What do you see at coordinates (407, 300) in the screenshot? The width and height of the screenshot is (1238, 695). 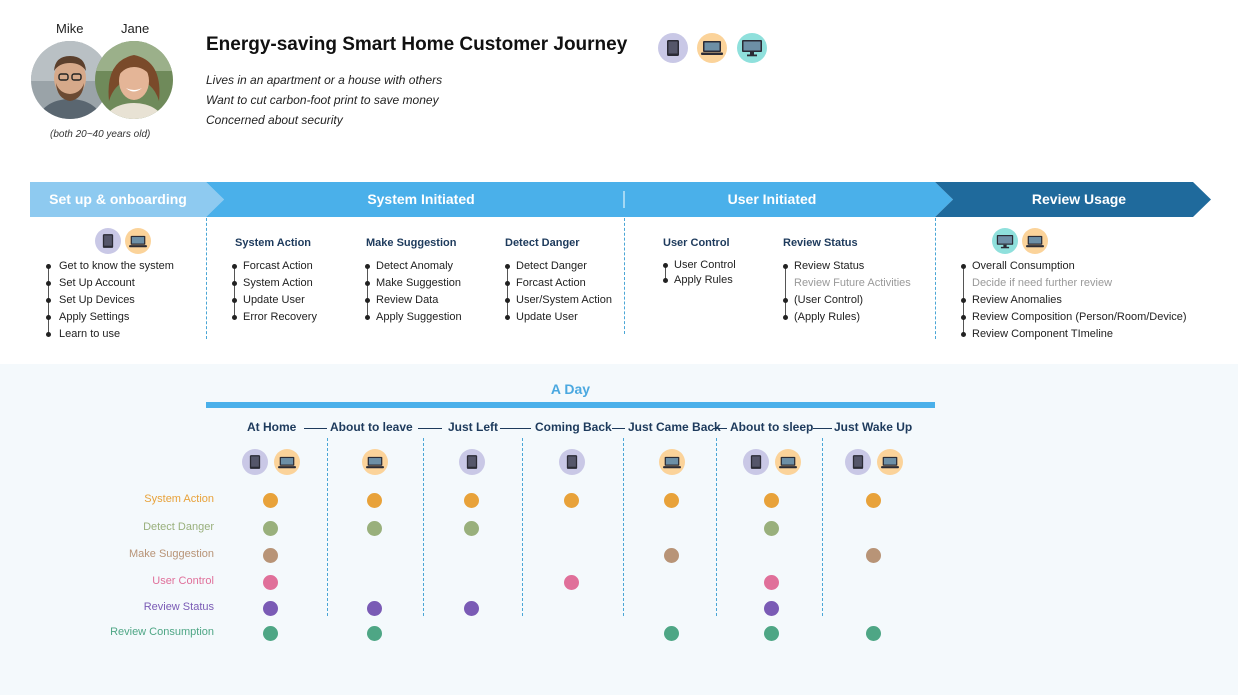 I see `list-item: Review Data` at bounding box center [407, 300].